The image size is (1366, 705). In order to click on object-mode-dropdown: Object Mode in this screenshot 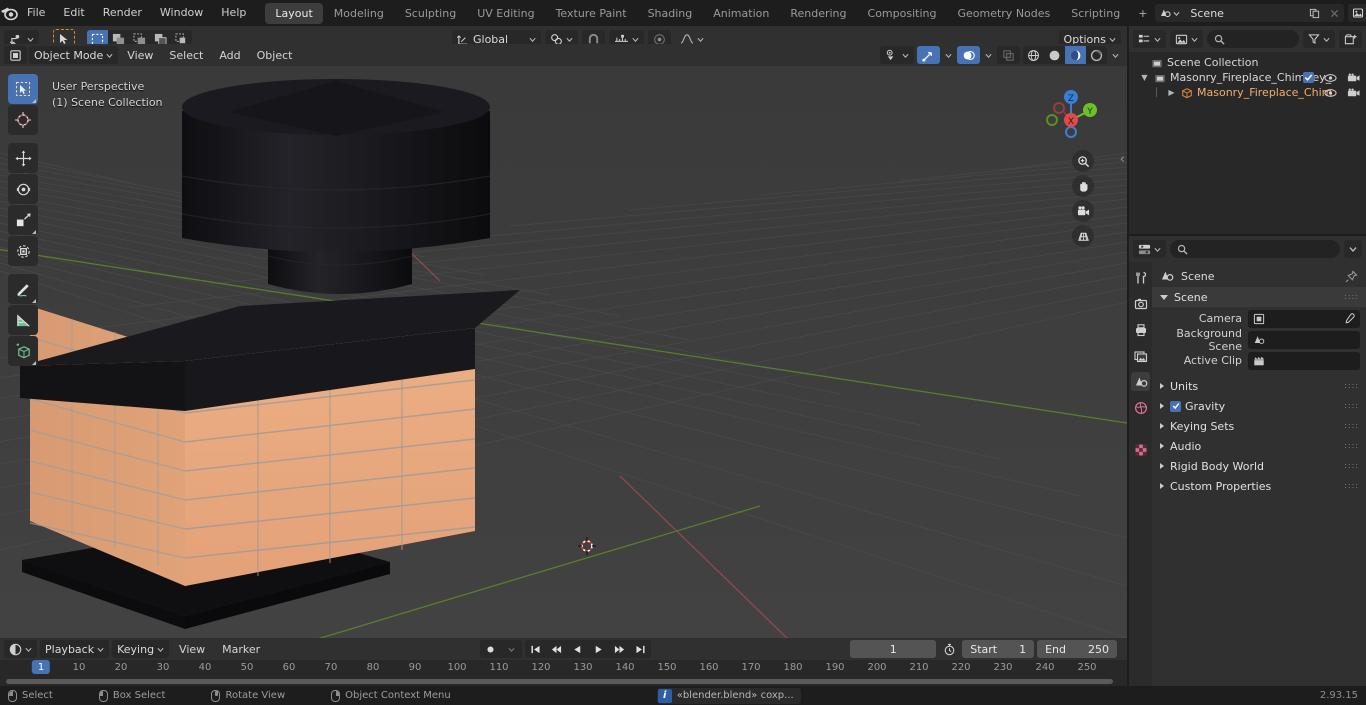, I will do `click(74, 55)`.